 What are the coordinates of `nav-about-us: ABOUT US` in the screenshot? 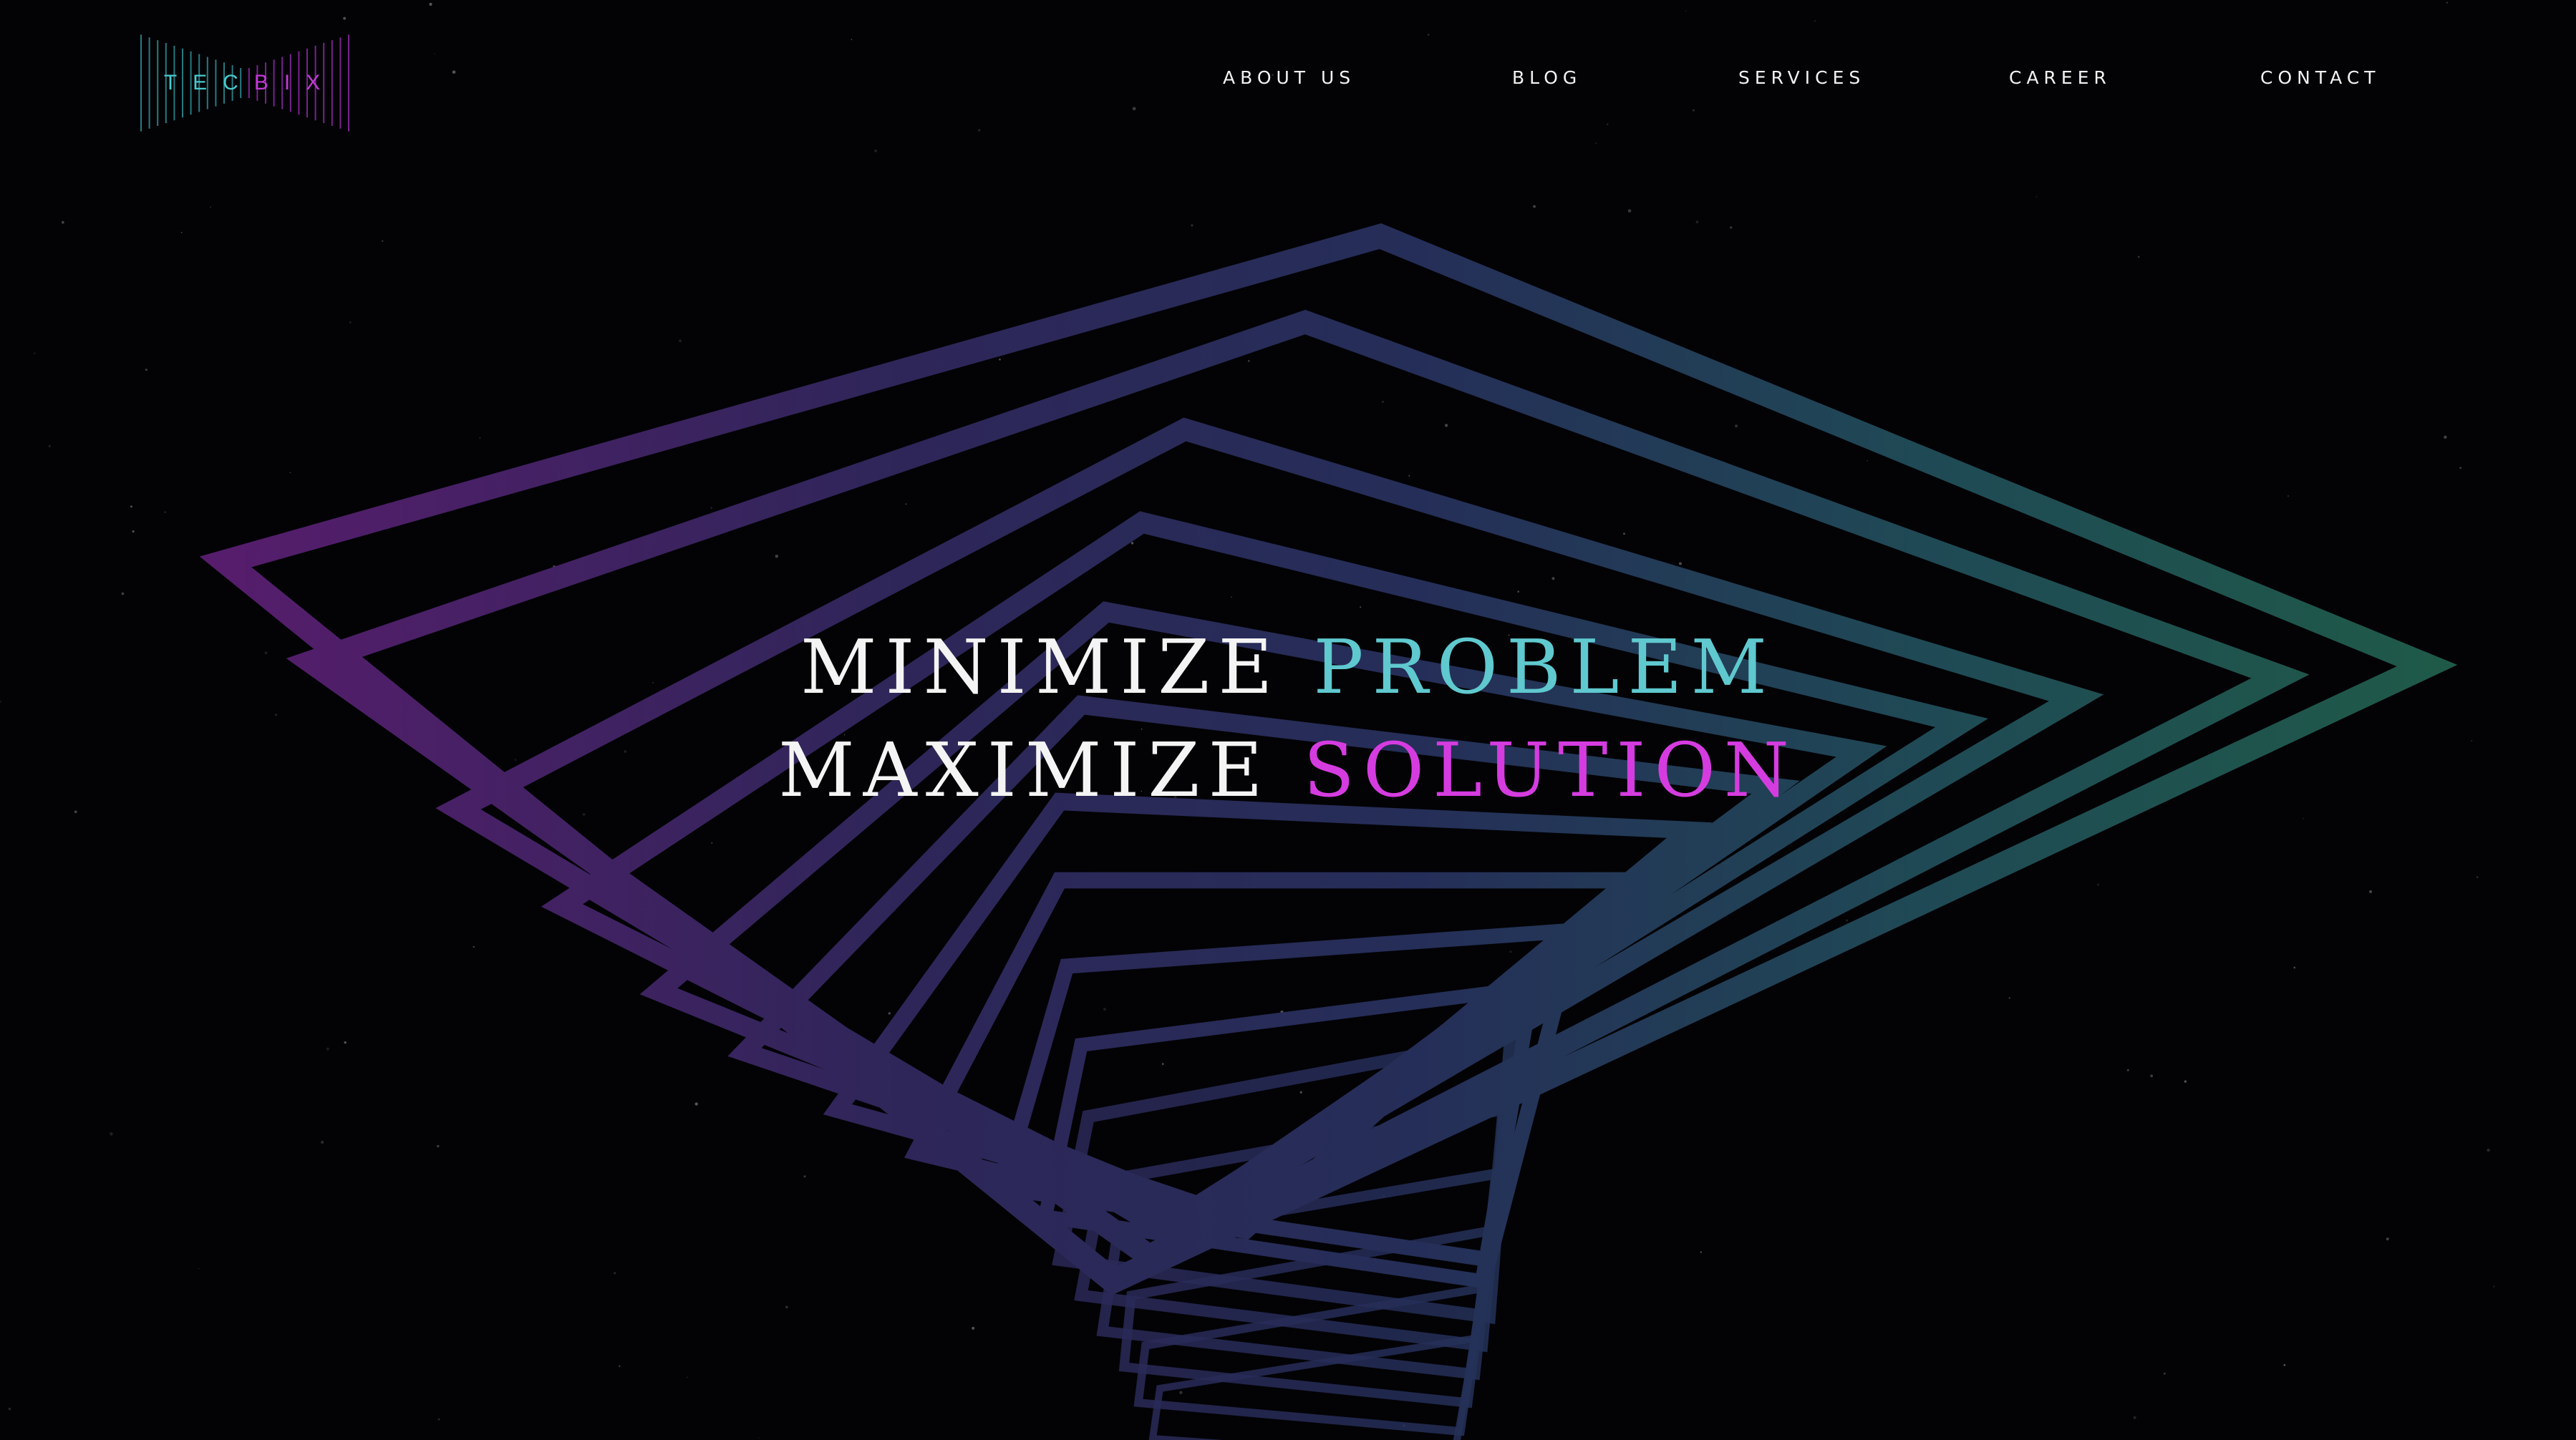 It's located at (1289, 77).